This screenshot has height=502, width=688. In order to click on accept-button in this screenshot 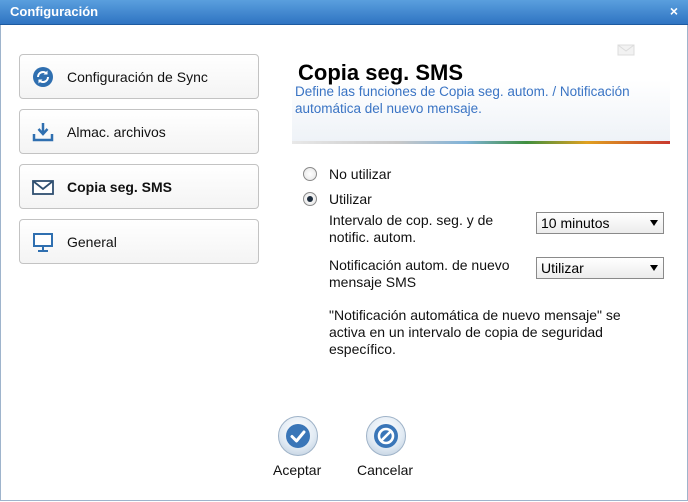, I will do `click(298, 436)`.